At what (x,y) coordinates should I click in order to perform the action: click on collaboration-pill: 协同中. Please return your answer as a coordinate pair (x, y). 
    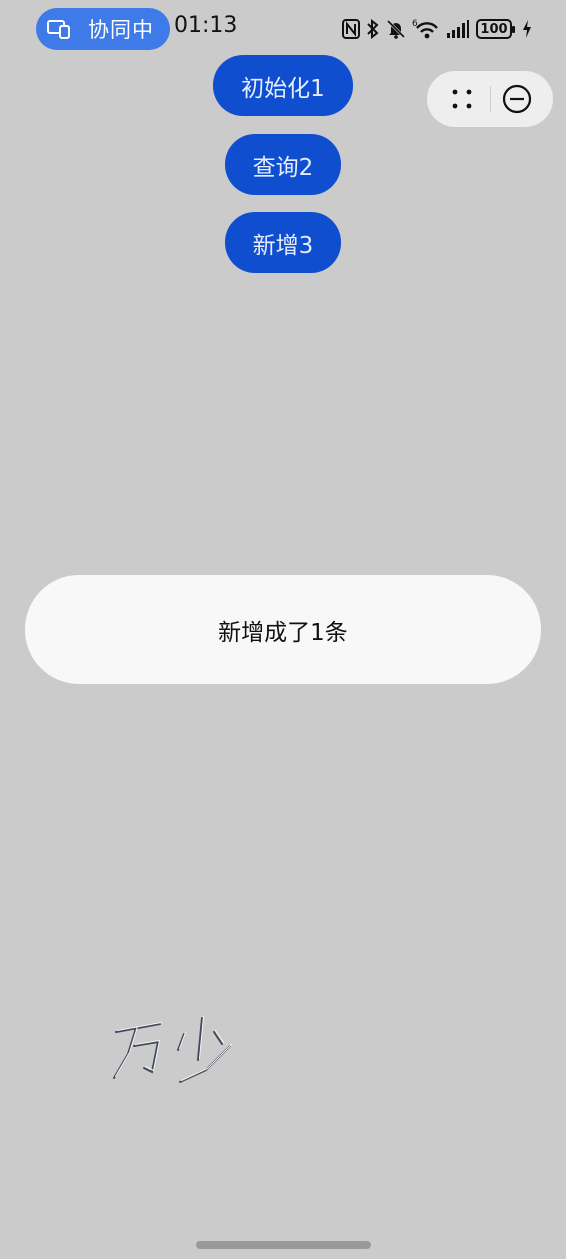
    Looking at the image, I should click on (103, 29).